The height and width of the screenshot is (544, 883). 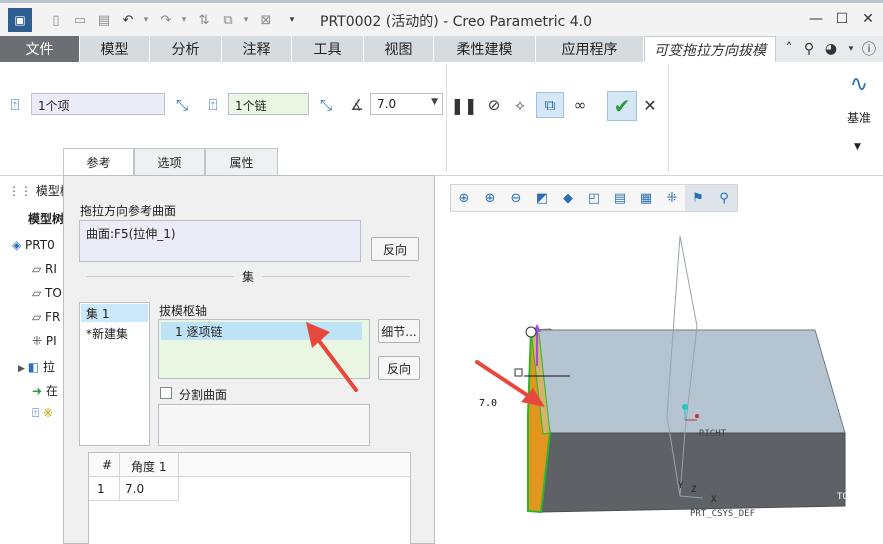 What do you see at coordinates (292, 20) in the screenshot?
I see `customize-toolbar-icon: ▾` at bounding box center [292, 20].